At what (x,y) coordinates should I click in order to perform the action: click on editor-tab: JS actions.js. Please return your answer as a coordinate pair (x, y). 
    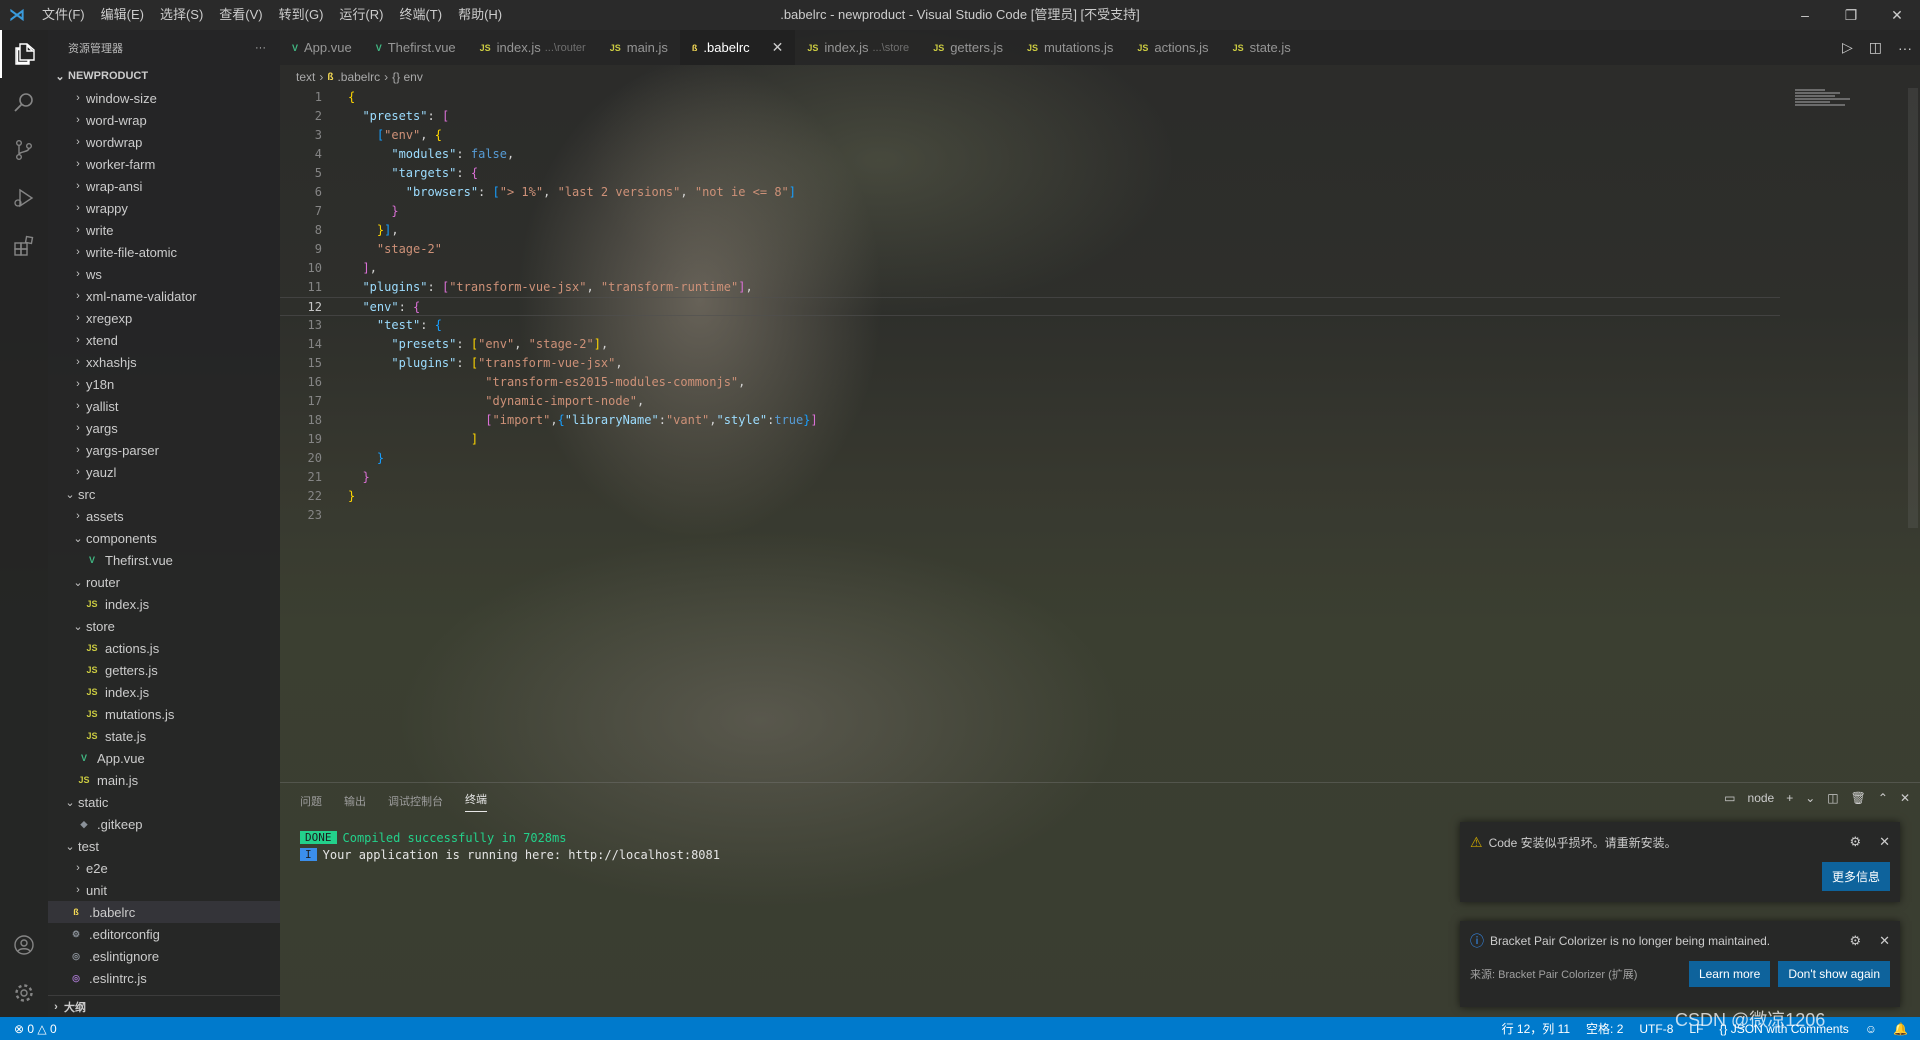
    Looking at the image, I should click on (1172, 47).